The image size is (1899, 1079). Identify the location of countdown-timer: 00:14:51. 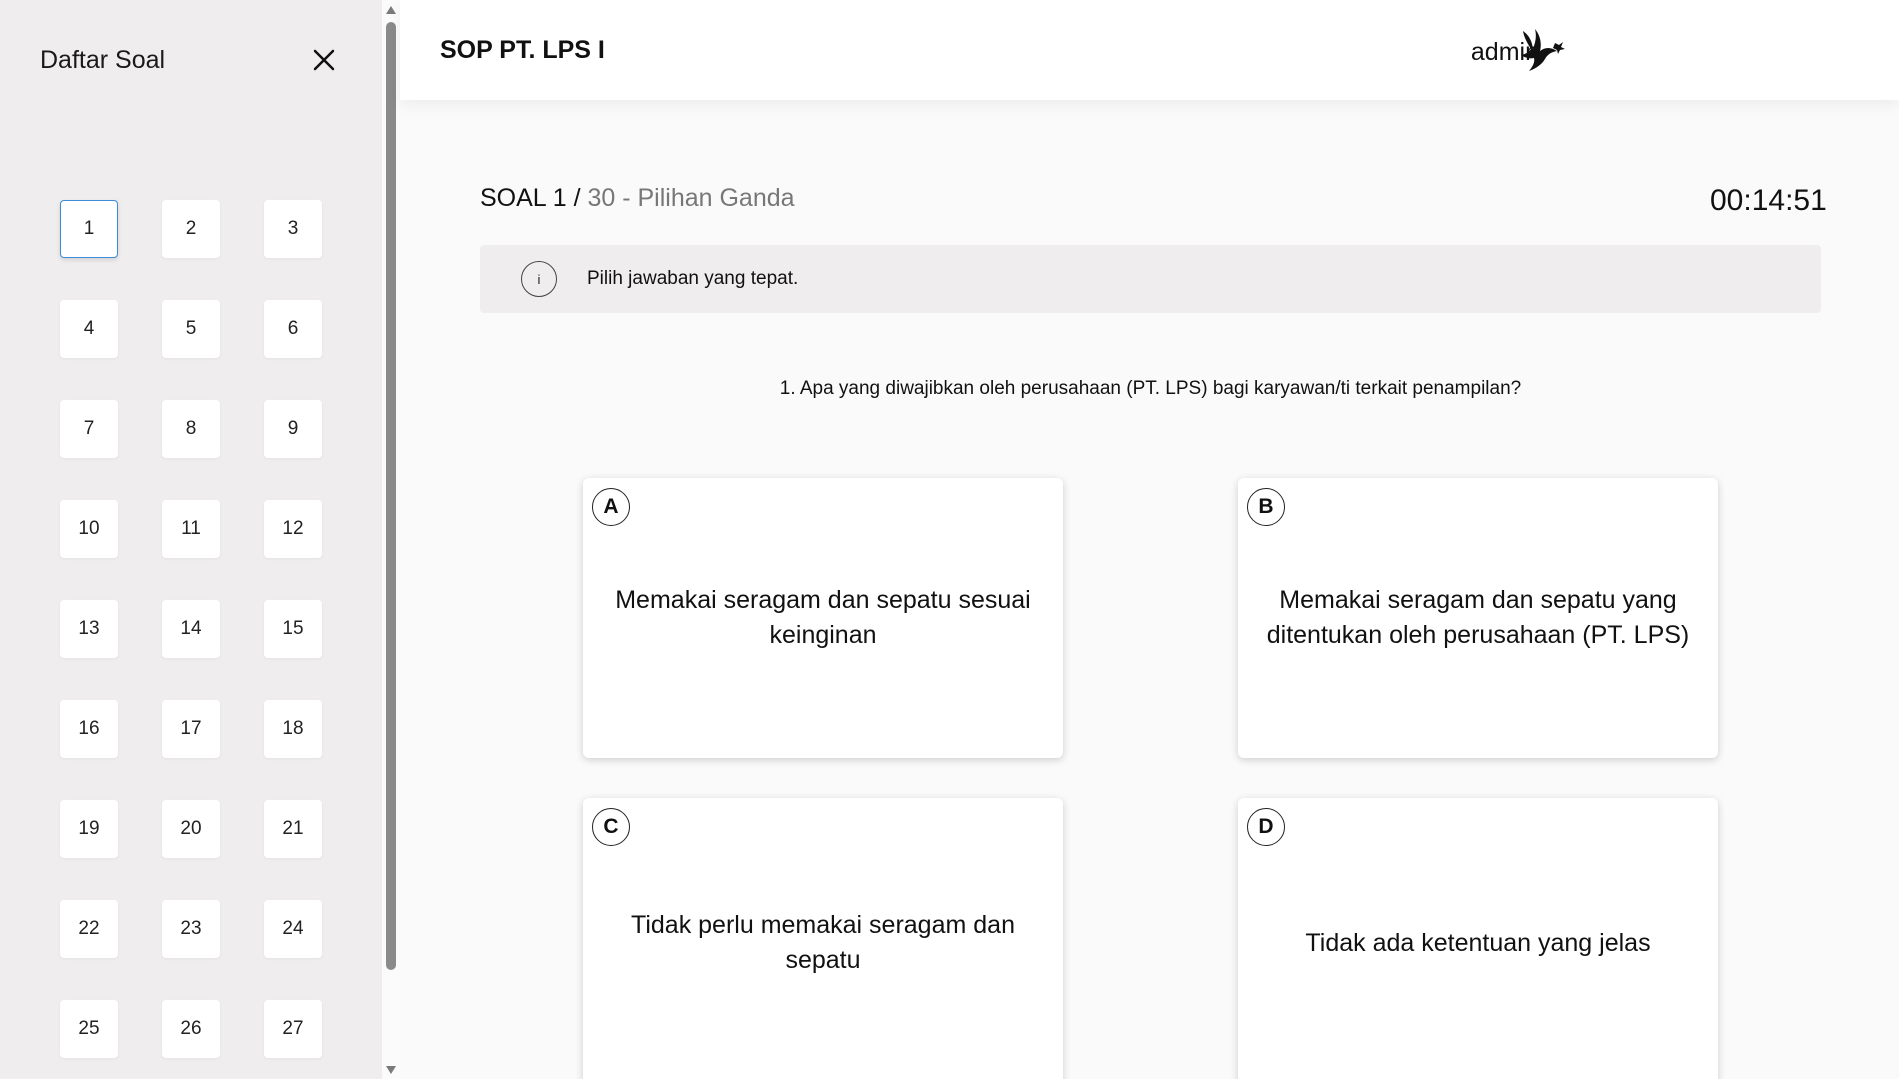
(1768, 200).